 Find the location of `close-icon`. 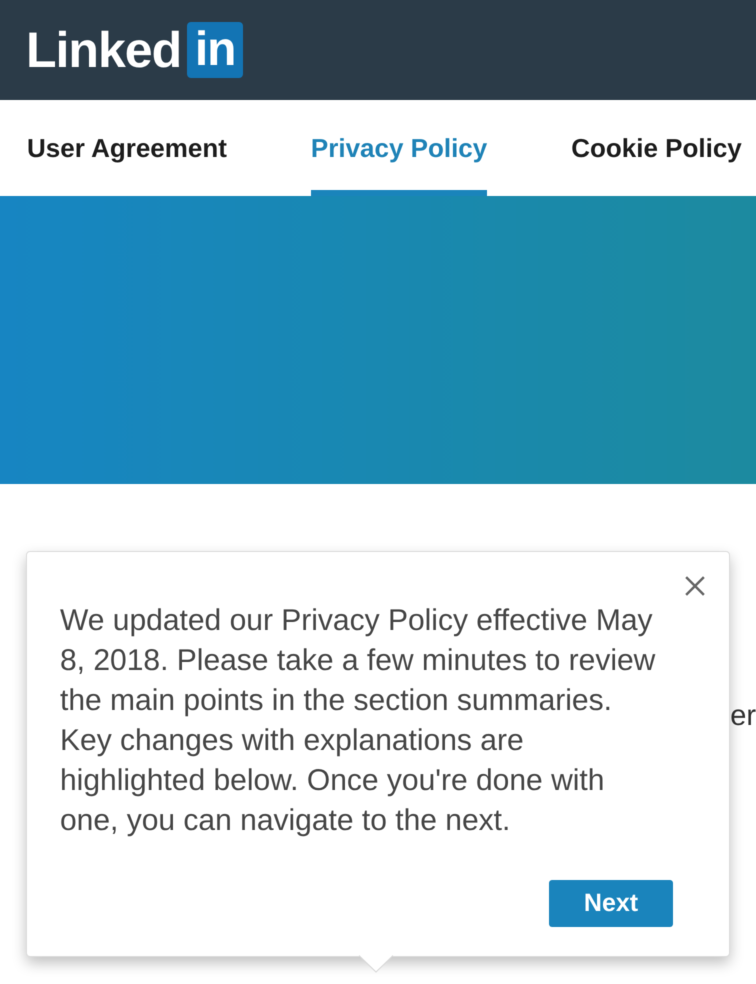

close-icon is located at coordinates (695, 586).